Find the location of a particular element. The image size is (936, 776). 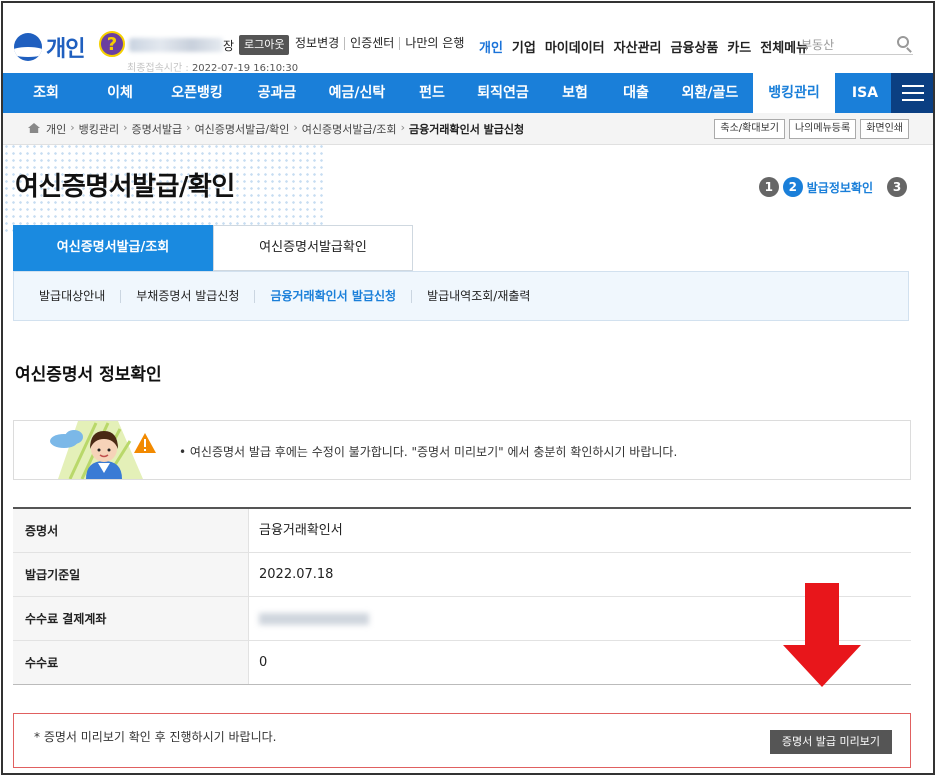

table-row: 수수료 0 is located at coordinates (462, 663).